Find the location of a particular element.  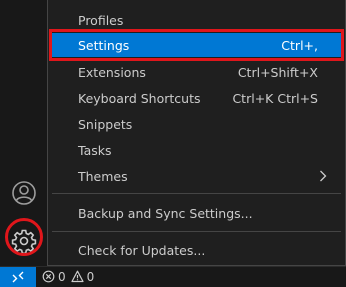

menu-item-themes: Themes is located at coordinates (196, 176).